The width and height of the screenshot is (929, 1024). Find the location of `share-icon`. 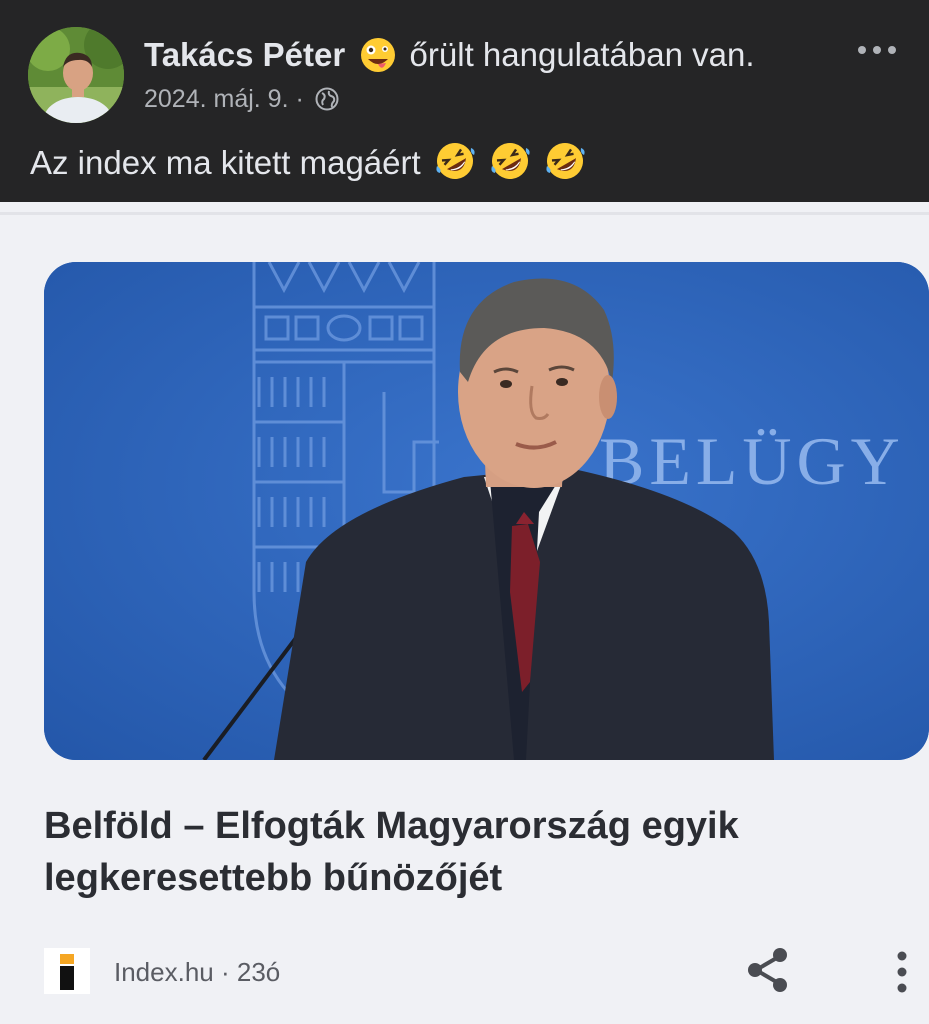

share-icon is located at coordinates (768, 970).